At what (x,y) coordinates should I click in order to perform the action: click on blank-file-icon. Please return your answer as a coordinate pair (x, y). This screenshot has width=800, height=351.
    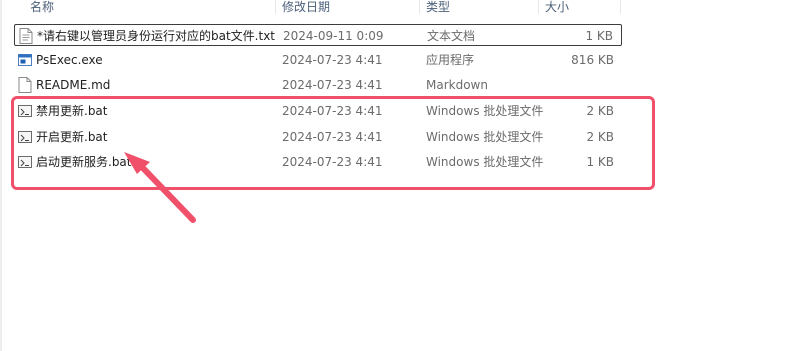
    Looking at the image, I should click on (25, 85).